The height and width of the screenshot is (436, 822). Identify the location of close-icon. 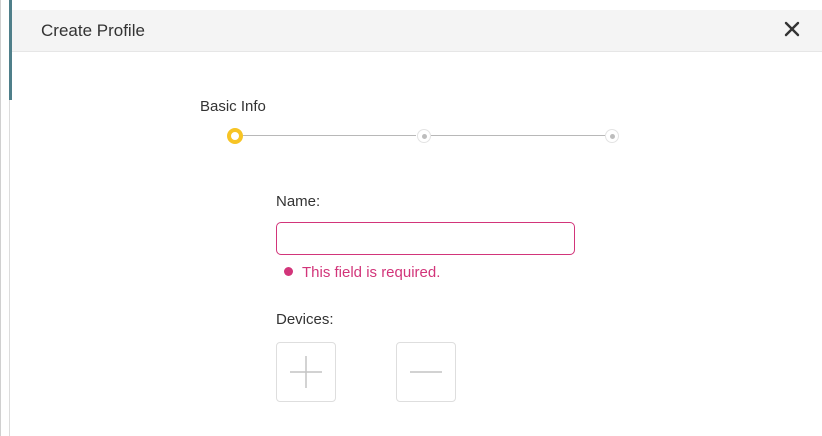
(792, 29).